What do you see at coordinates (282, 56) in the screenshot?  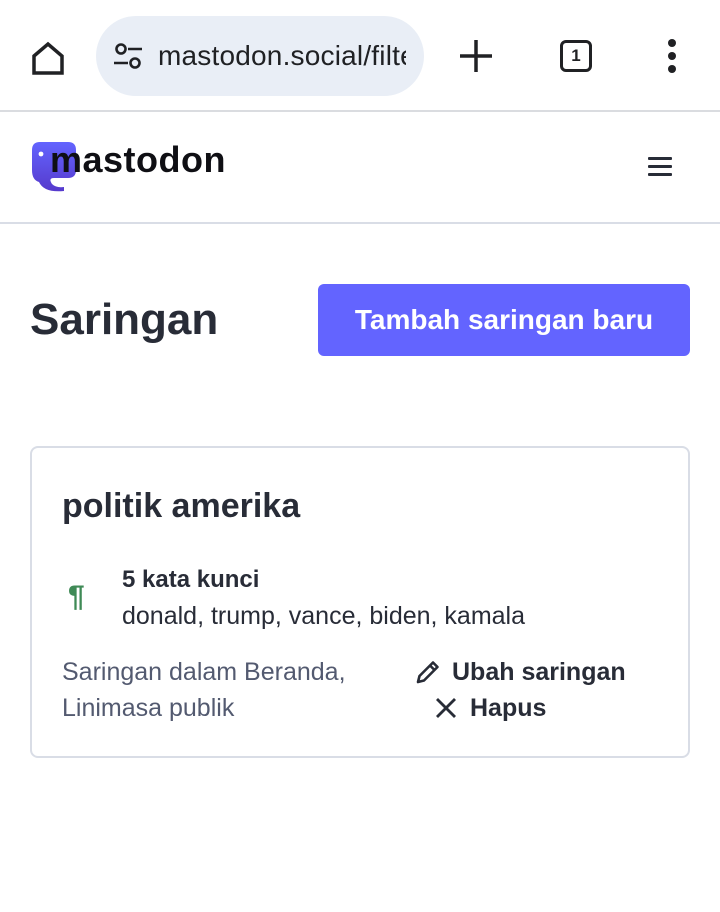 I see `url-text: mastodon.social/filters` at bounding box center [282, 56].